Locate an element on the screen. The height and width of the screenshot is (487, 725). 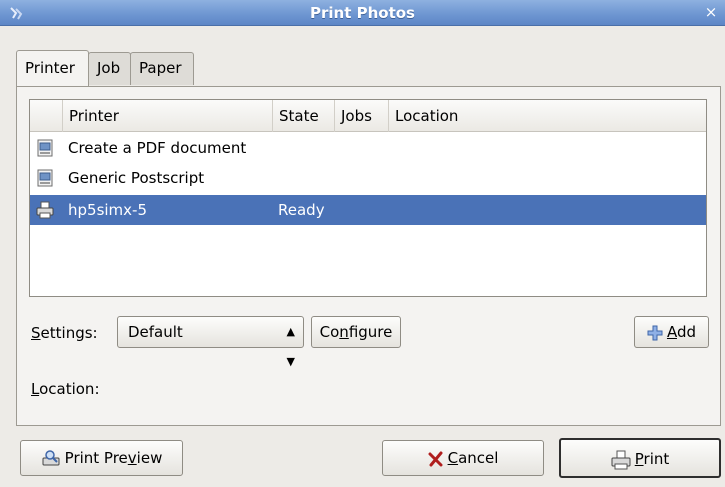
settings-combobox: Default ▲ ▼ is located at coordinates (210, 342).